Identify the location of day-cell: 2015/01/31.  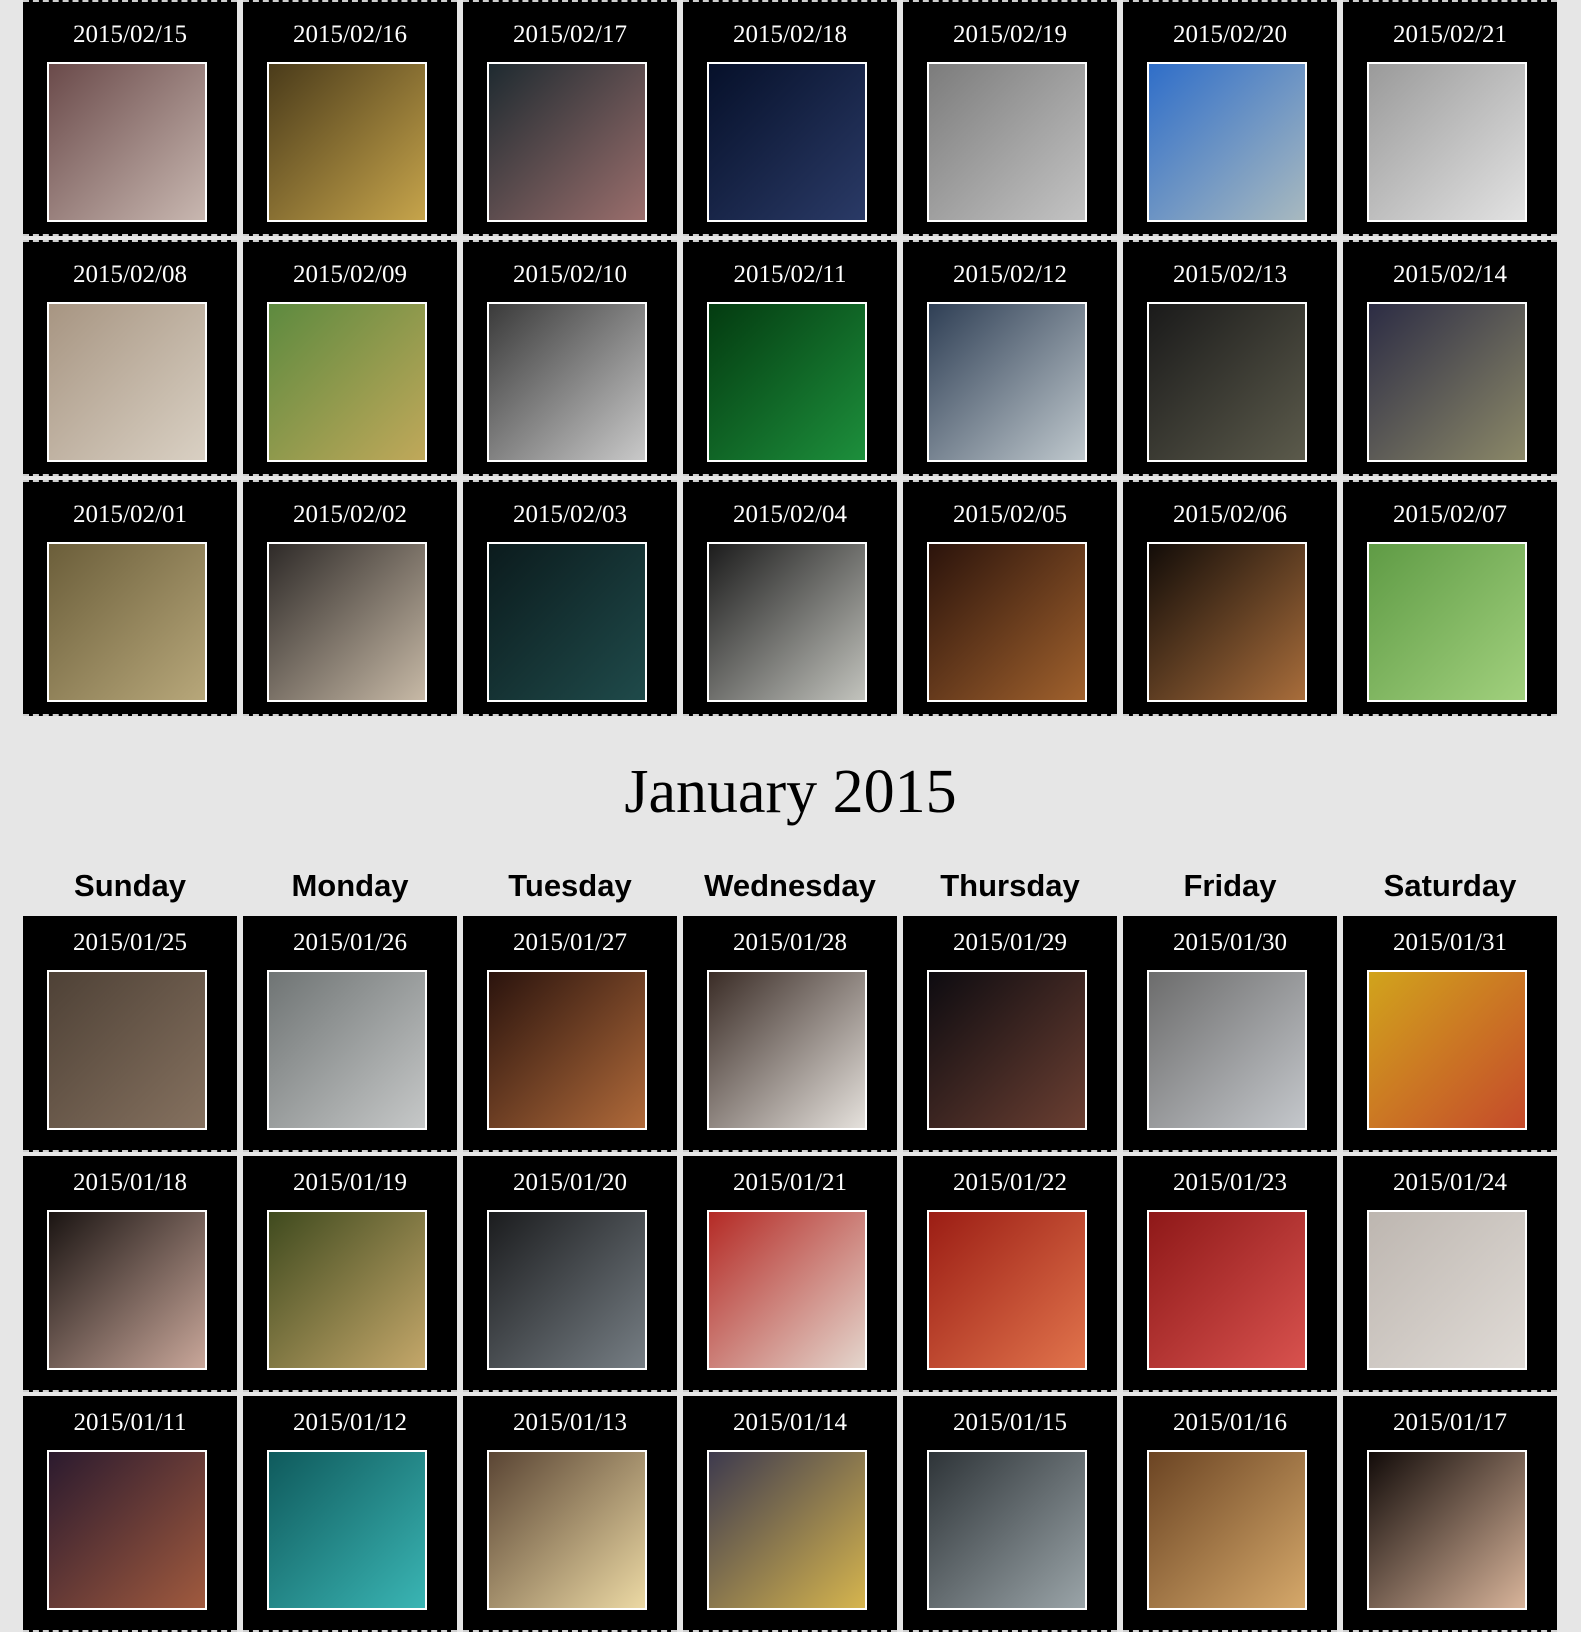
(1450, 1034).